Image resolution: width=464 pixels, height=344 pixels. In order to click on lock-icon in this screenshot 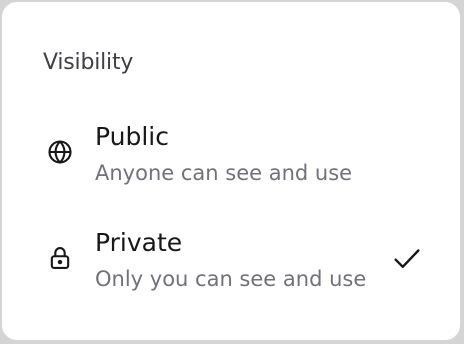, I will do `click(60, 258)`.